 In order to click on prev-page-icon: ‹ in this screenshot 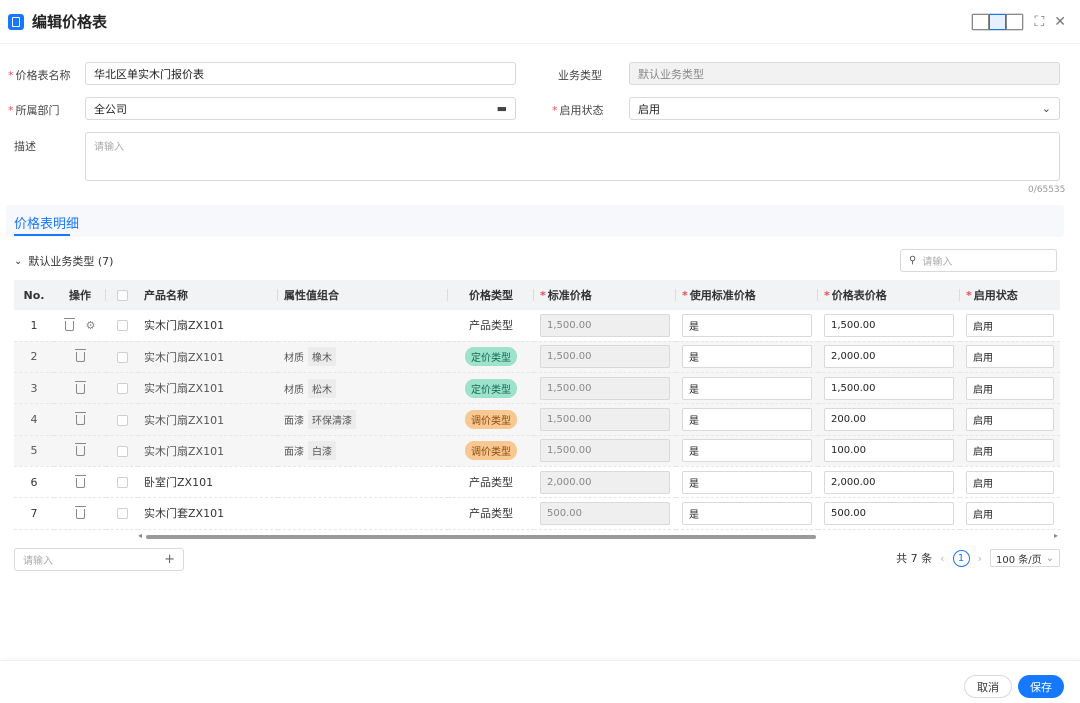, I will do `click(942, 558)`.